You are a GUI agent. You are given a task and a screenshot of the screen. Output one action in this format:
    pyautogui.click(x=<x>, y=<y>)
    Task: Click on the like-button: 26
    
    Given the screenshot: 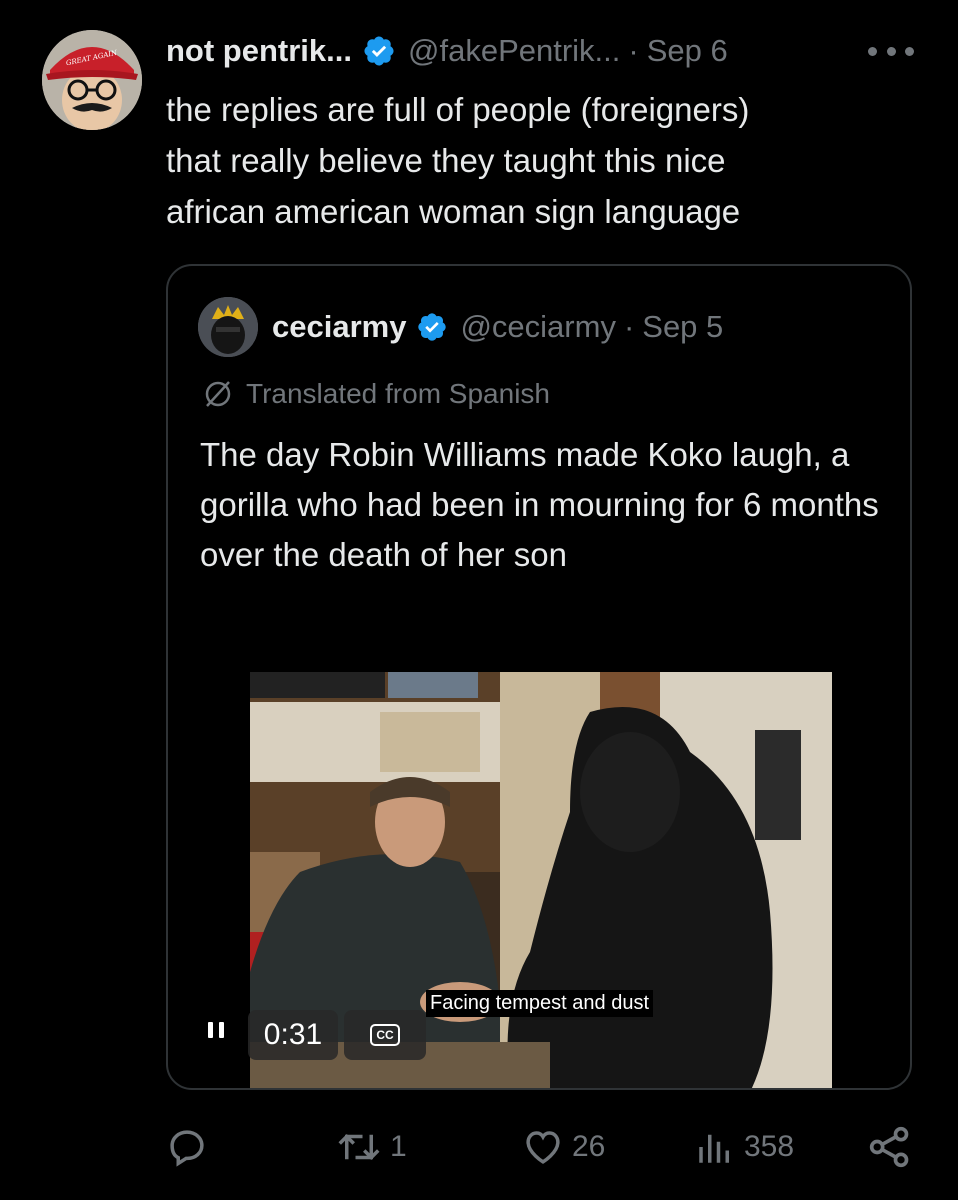 What is the action you would take?
    pyautogui.click(x=563, y=1147)
    